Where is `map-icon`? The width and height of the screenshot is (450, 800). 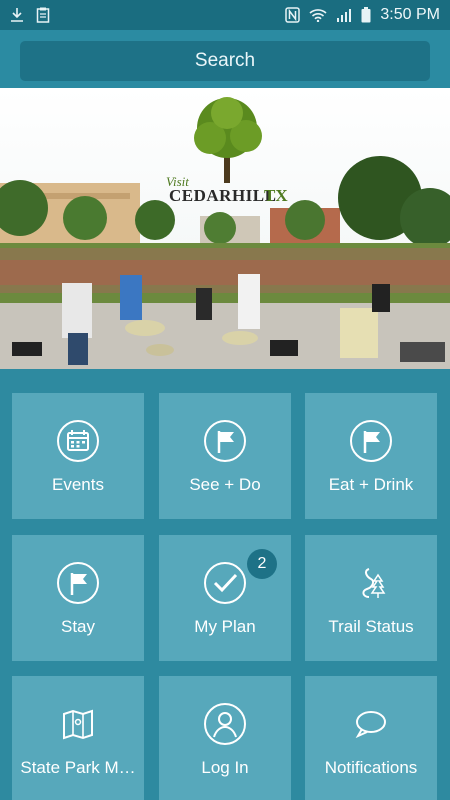
map-icon is located at coordinates (78, 724).